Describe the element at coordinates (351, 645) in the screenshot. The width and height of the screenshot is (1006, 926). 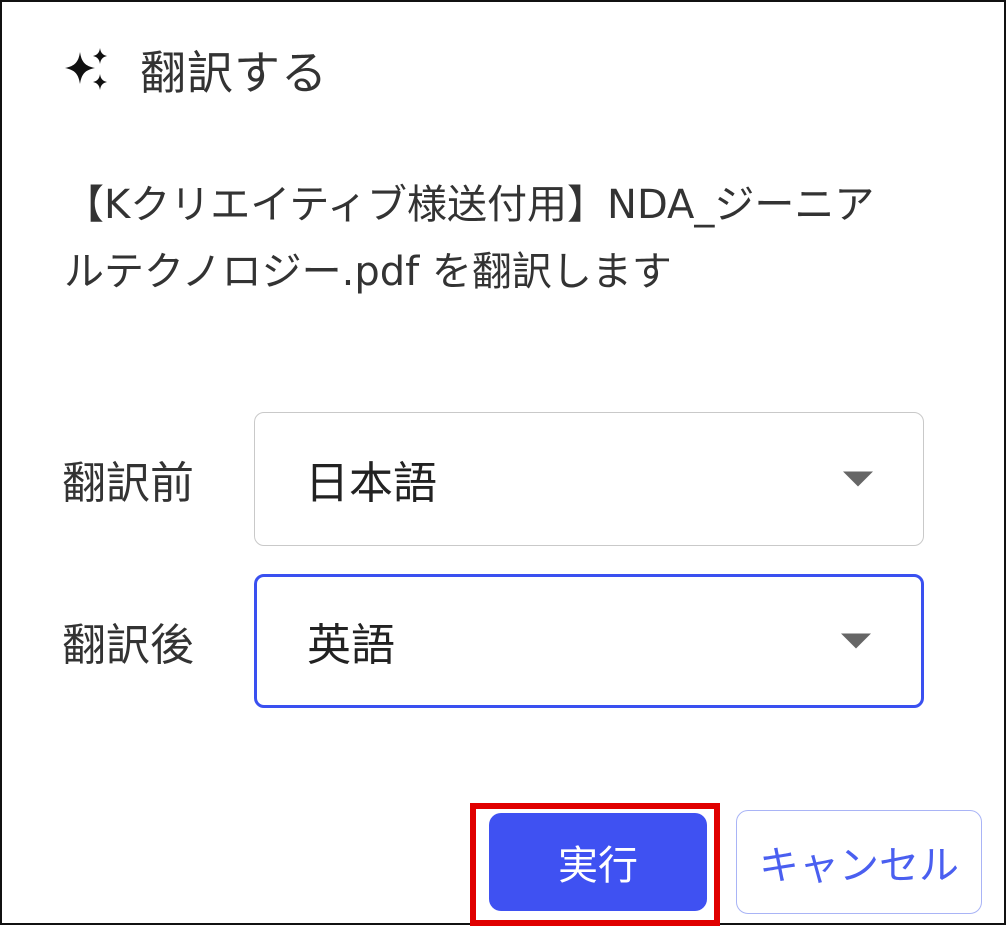
I see `target-language-value: 英語` at that location.